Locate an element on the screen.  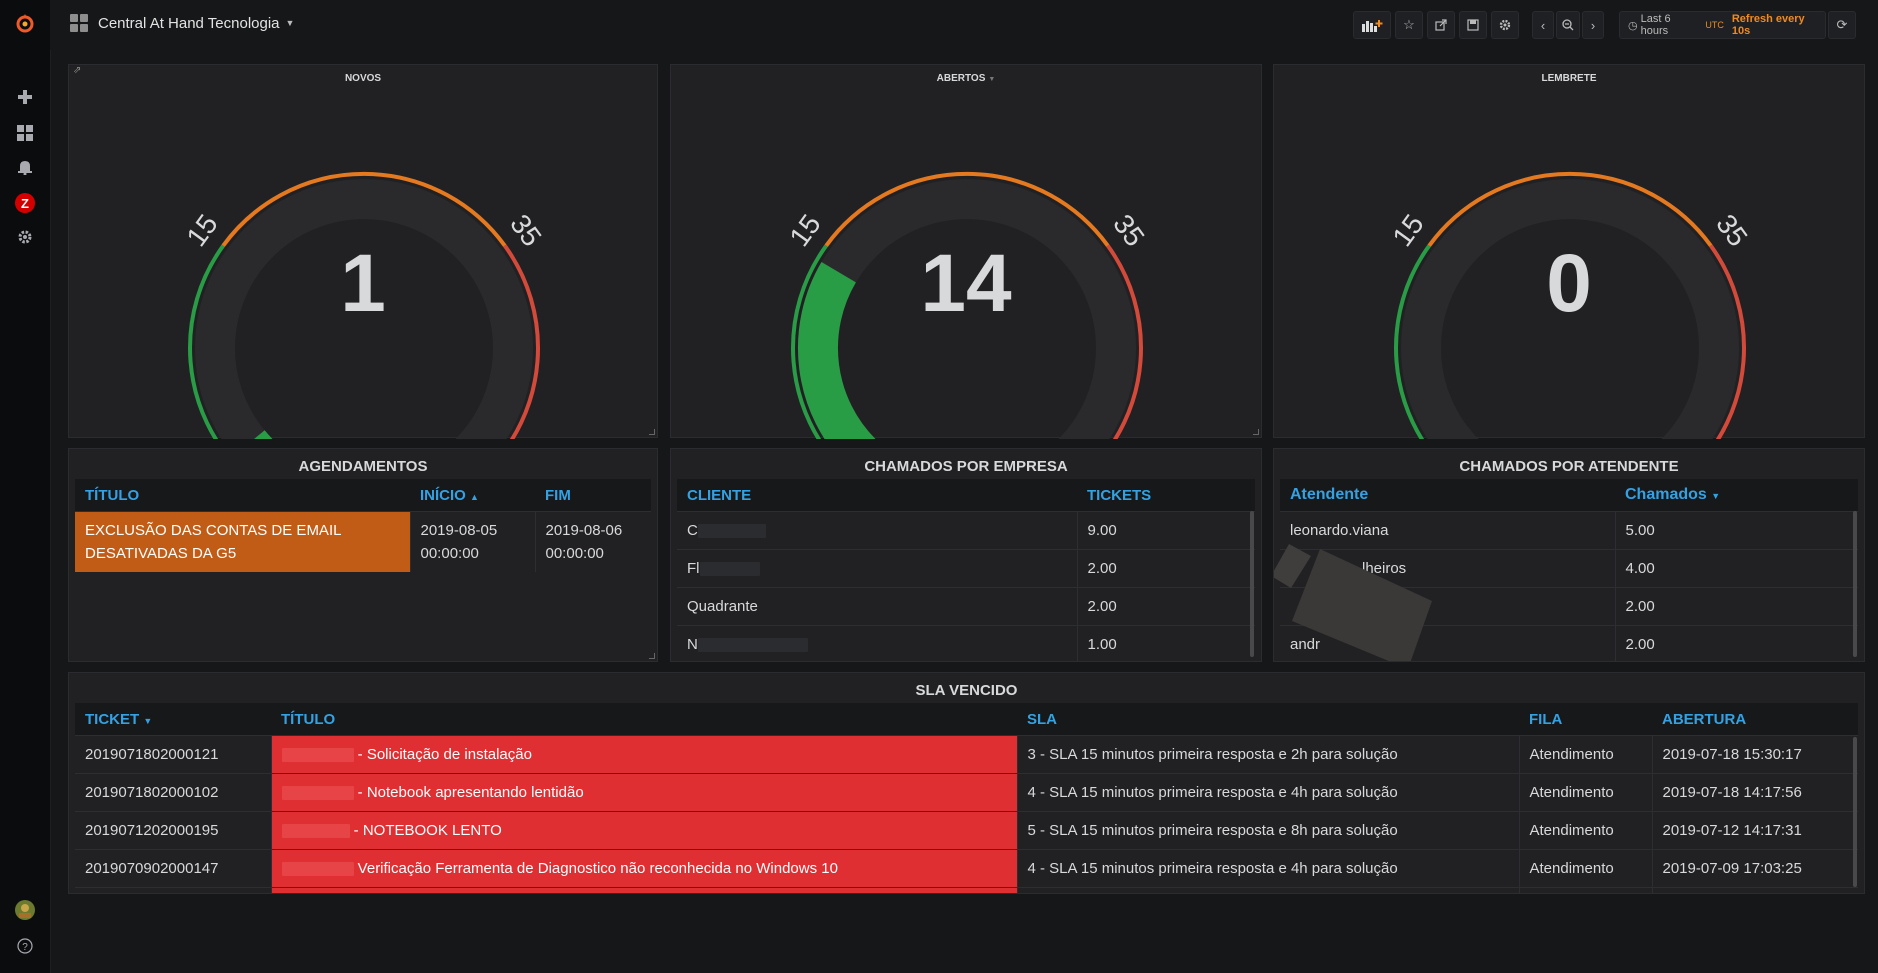
time-back-button: ‹ is located at coordinates (1543, 25).